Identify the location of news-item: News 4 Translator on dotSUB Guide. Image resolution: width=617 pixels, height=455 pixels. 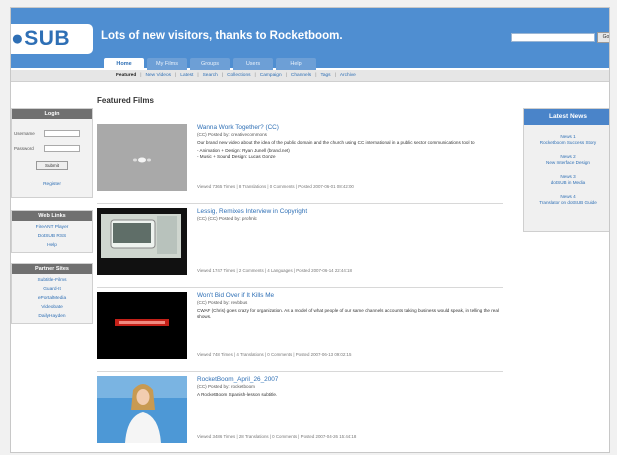
(566, 199).